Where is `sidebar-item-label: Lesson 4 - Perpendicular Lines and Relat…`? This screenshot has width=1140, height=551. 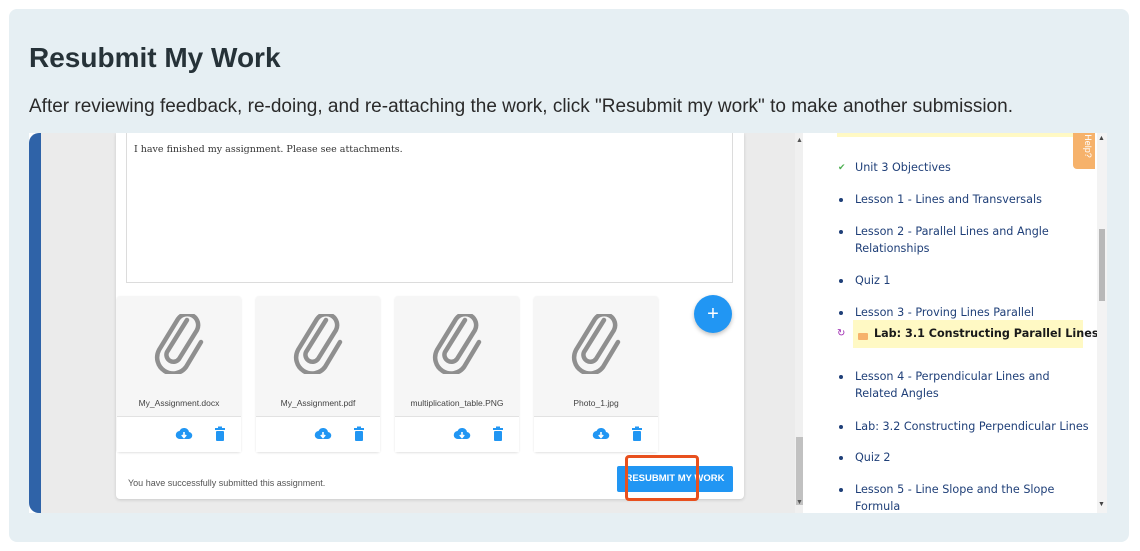 sidebar-item-label: Lesson 4 - Perpendicular Lines and Relat… is located at coordinates (952, 385).